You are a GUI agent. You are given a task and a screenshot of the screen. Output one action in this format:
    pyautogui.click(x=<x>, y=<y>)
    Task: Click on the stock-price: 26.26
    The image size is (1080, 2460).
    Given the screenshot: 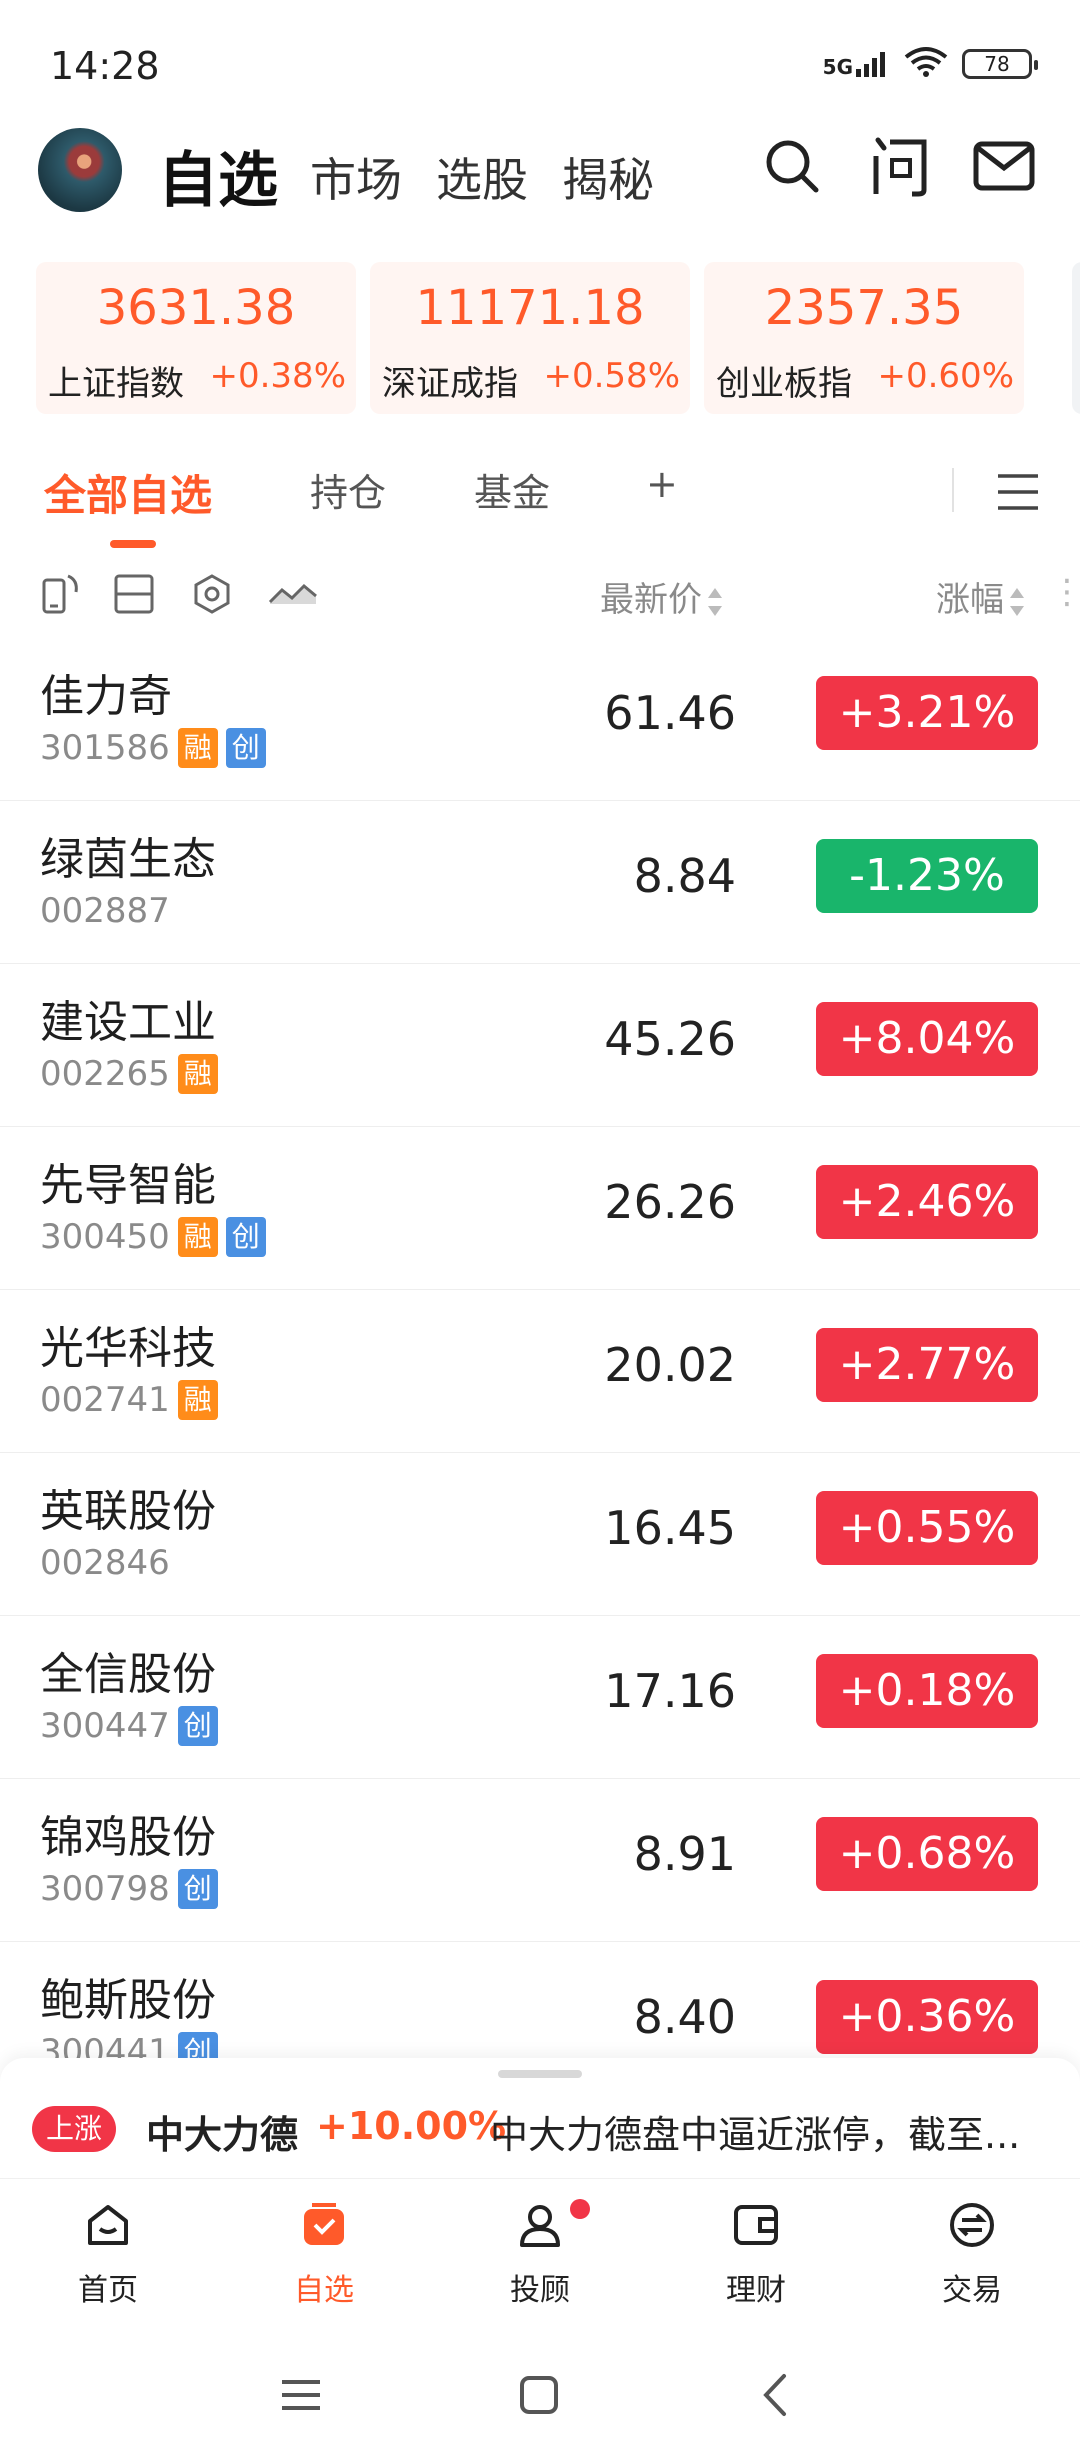 What is the action you would take?
    pyautogui.click(x=670, y=1202)
    